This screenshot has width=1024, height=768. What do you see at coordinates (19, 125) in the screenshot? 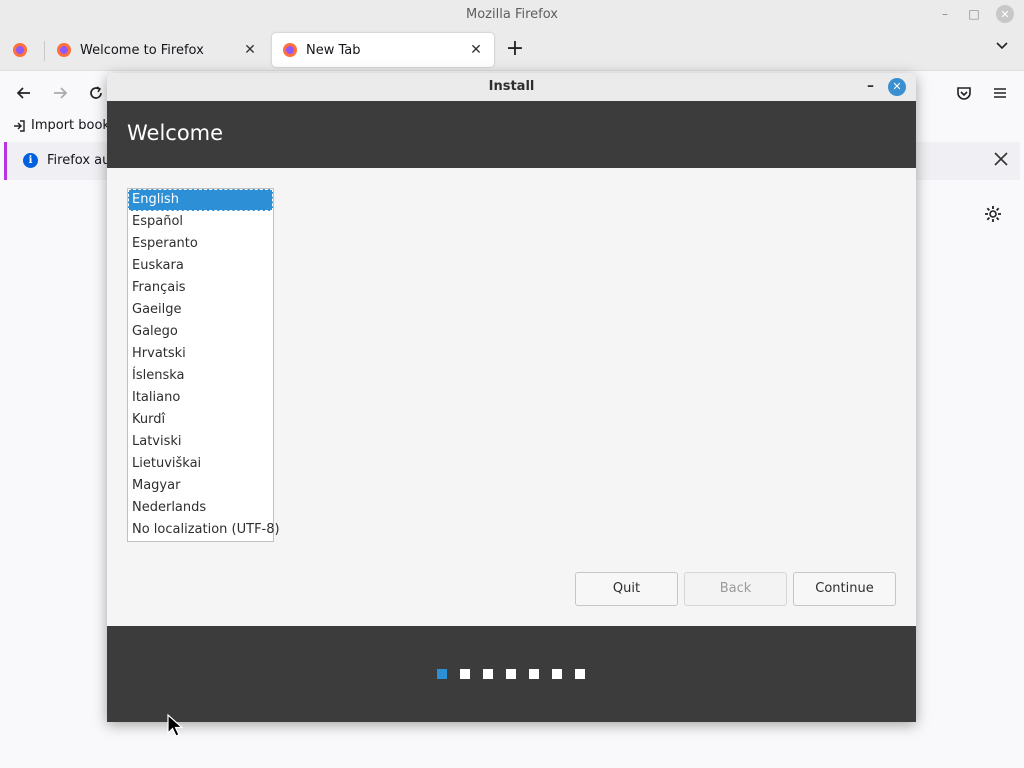
I see `import-icon` at bounding box center [19, 125].